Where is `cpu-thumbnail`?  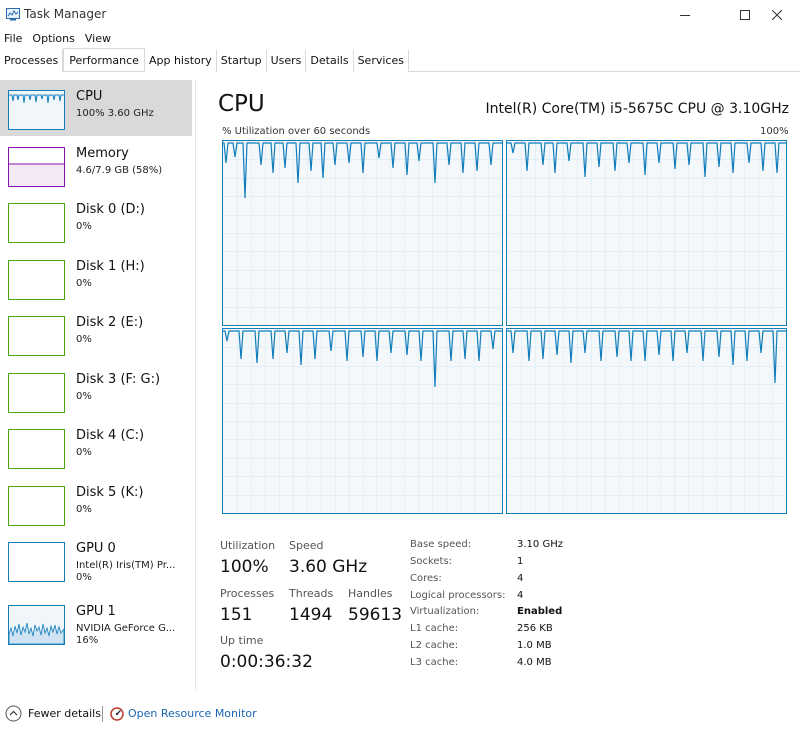 cpu-thumbnail is located at coordinates (36, 110).